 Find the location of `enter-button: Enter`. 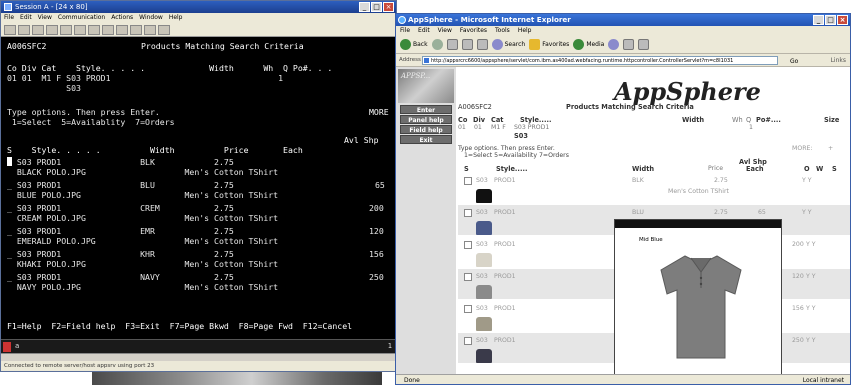

enter-button: Enter is located at coordinates (426, 109).